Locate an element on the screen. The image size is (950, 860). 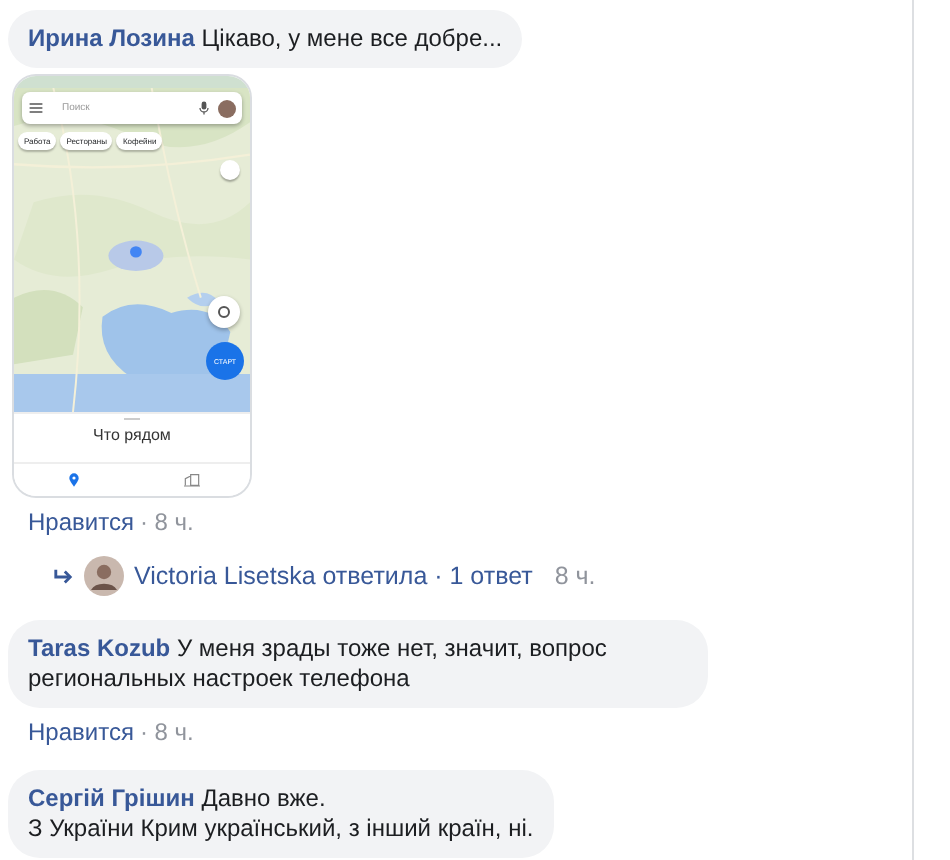
replies-link: Victoria Lisetska ответила · 1 ответ is located at coordinates (333, 576).